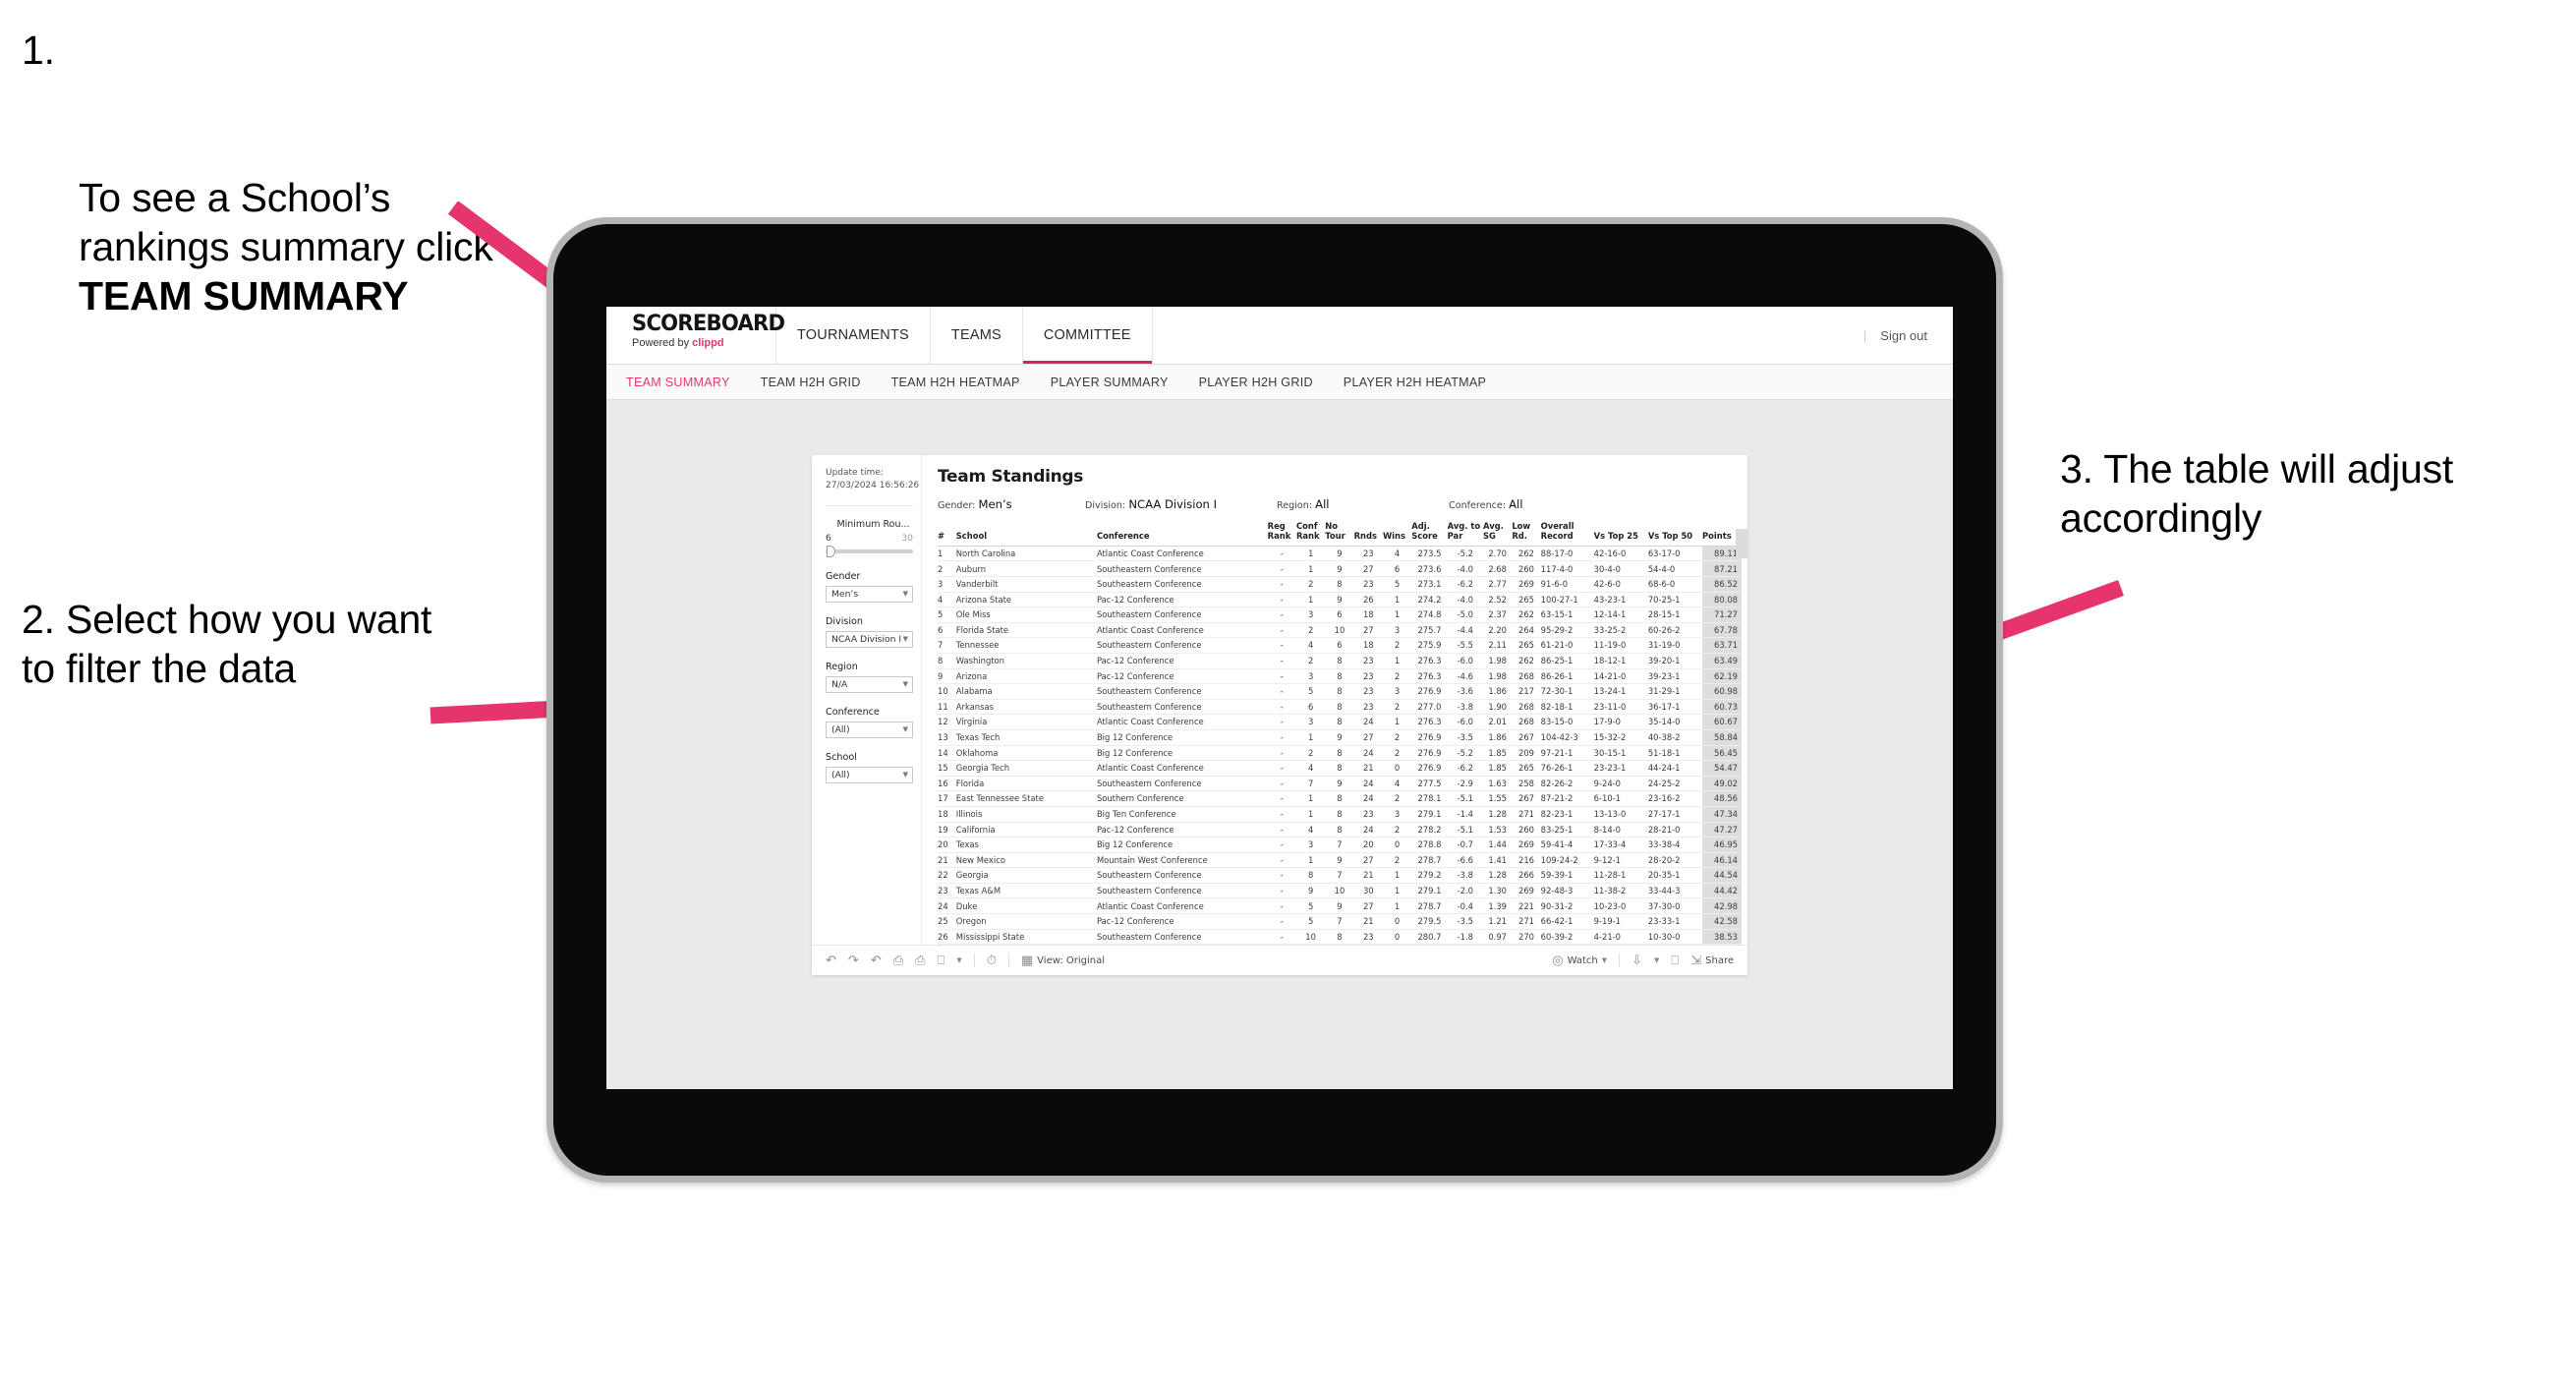 The height and width of the screenshot is (1386, 2576). What do you see at coordinates (876, 960) in the screenshot?
I see `revert-icon: ↶` at bounding box center [876, 960].